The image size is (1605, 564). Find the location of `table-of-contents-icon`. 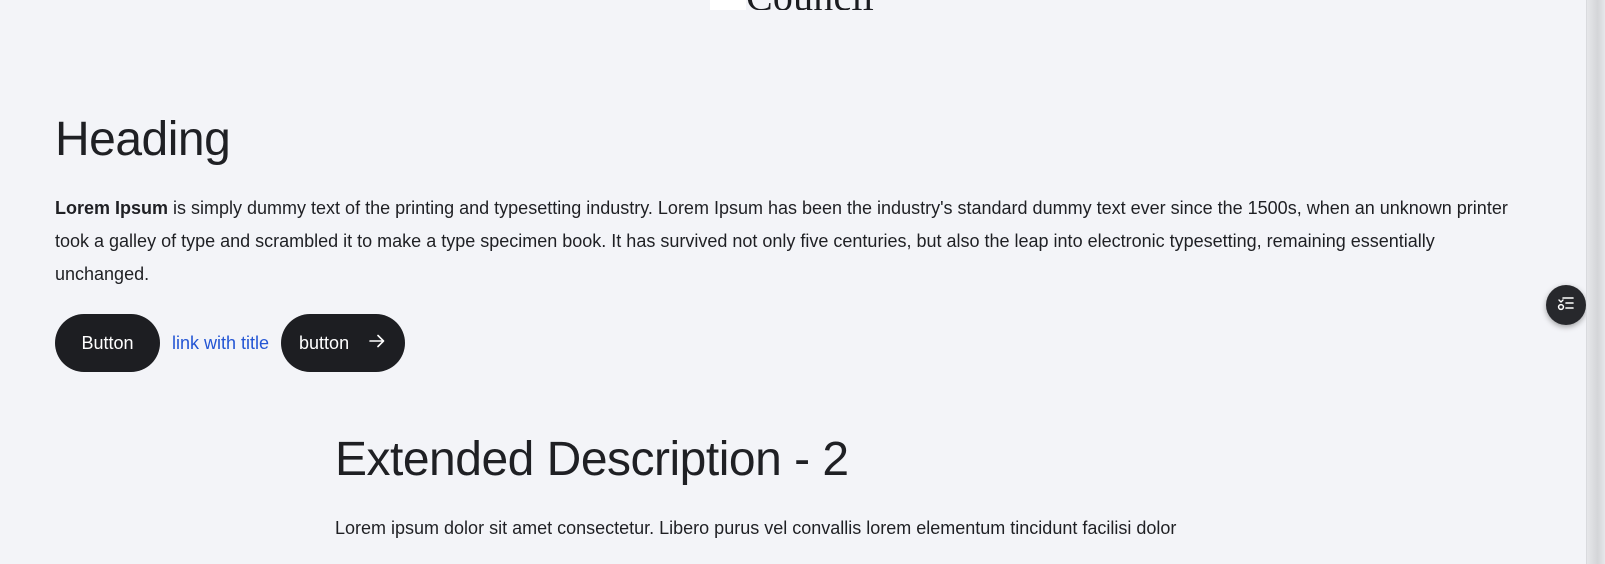

table-of-contents-icon is located at coordinates (1566, 305).